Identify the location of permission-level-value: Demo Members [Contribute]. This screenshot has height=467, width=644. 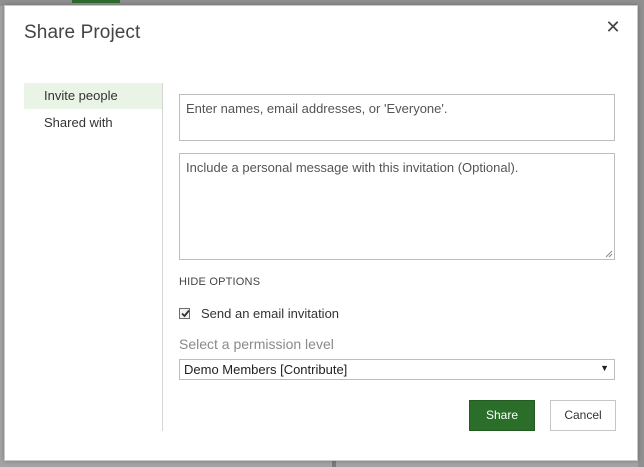
(266, 369).